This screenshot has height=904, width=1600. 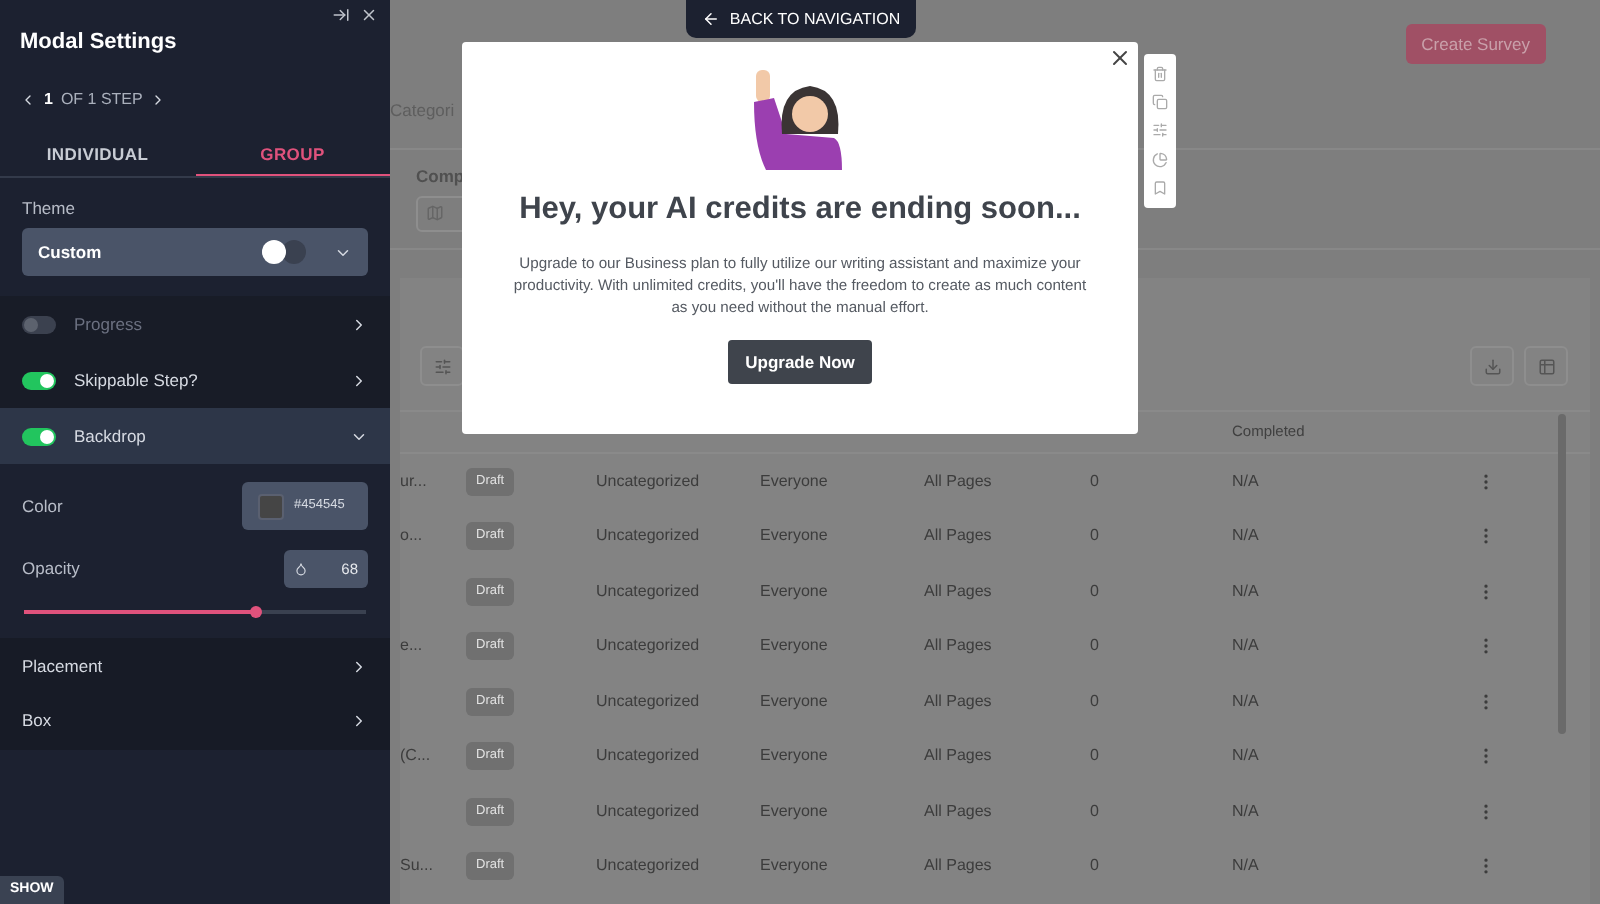 I want to click on panel-title: Modal Settings, so click(x=98, y=43).